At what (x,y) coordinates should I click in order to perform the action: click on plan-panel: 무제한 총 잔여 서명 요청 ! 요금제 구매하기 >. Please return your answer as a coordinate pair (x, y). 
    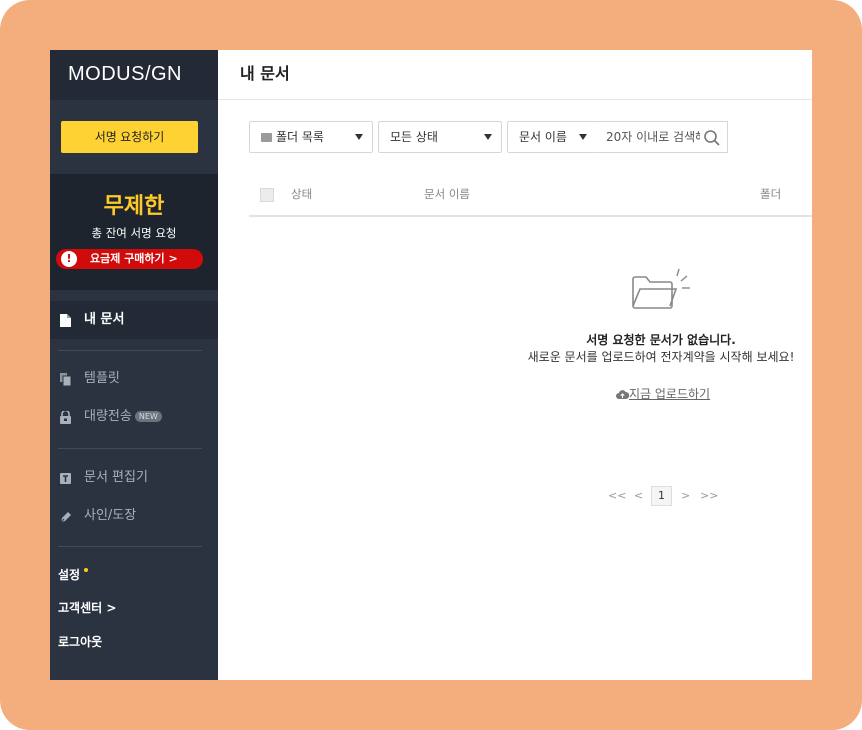
    Looking at the image, I should click on (134, 232).